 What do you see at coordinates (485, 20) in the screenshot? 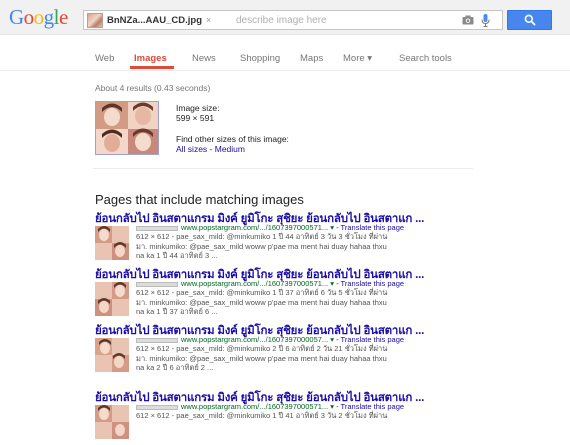
I see `microphone-icon` at bounding box center [485, 20].